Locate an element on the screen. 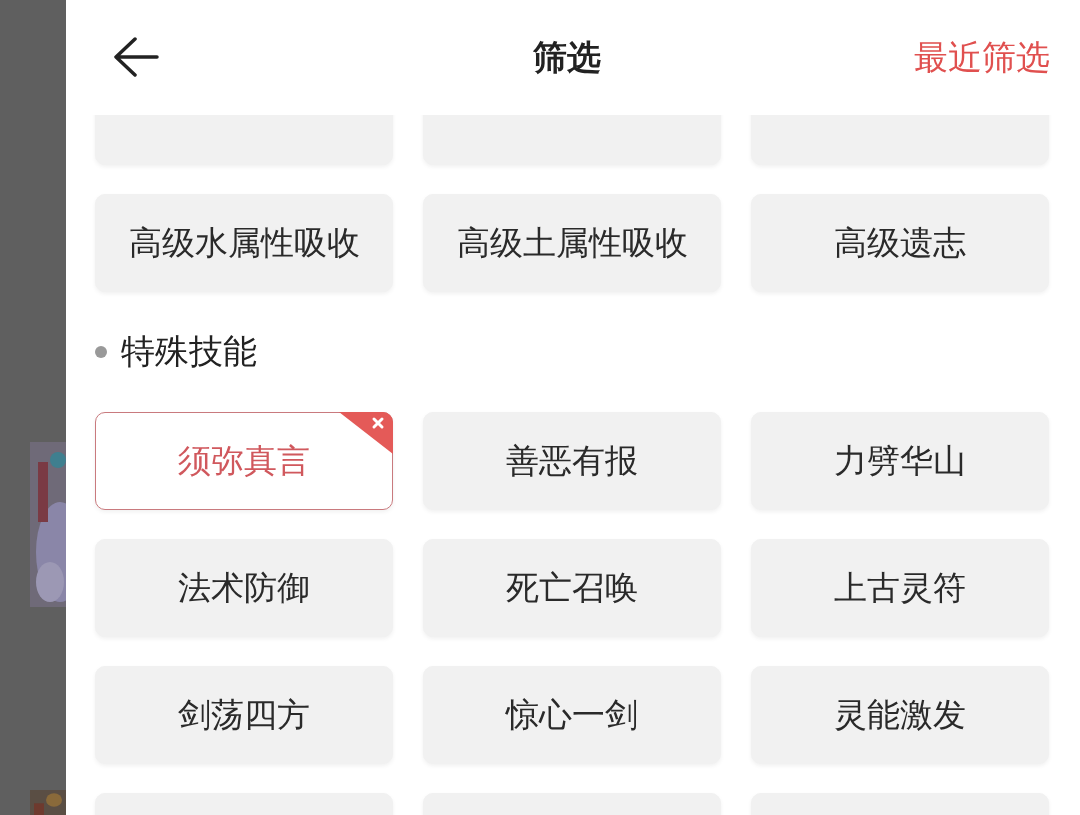 The width and height of the screenshot is (1080, 815). filter-chip: 剑荡四方 is located at coordinates (244, 715).